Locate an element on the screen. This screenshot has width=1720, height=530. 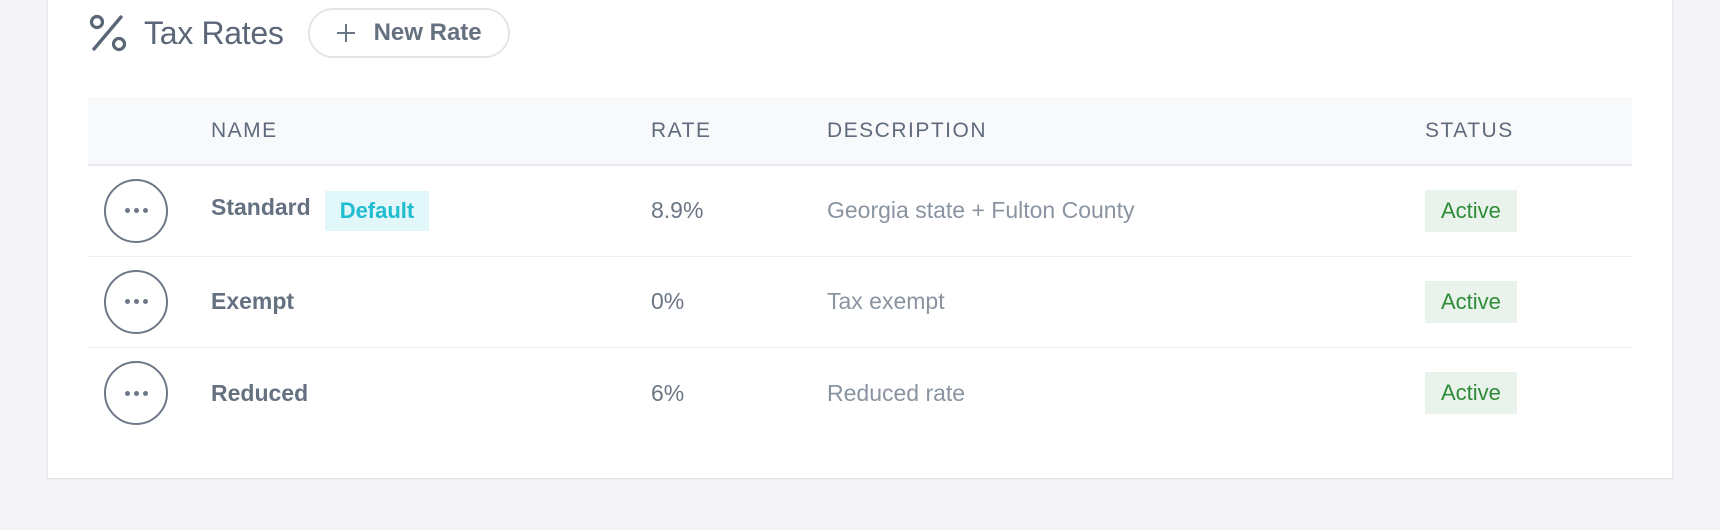
percent-icon is located at coordinates (108, 33).